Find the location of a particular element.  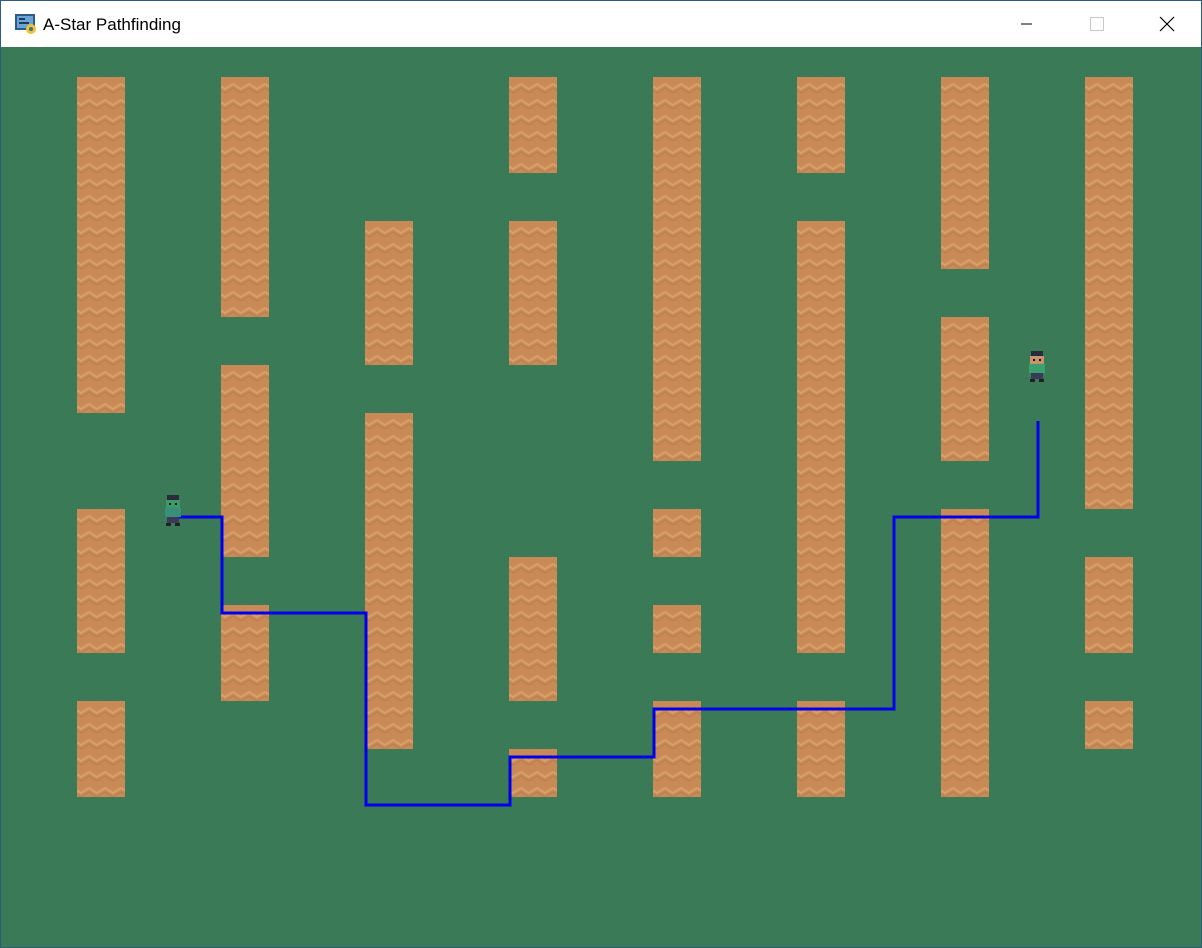

start-character is located at coordinates (173, 510).